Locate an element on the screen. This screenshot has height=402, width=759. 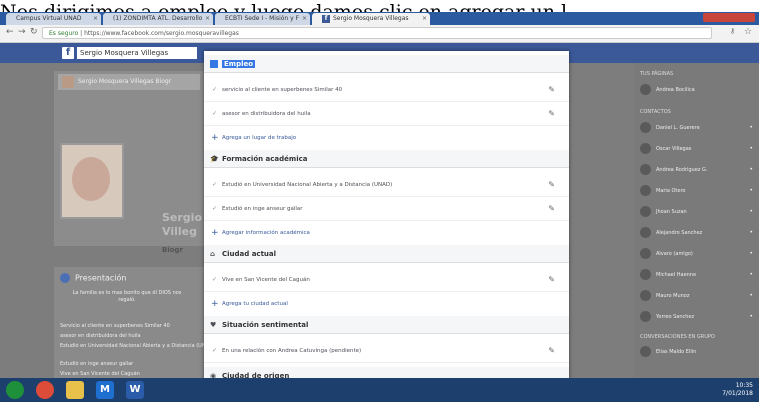
section-heading-current-city: ⌂ Ciudad actual is located at coordinates (386, 254).